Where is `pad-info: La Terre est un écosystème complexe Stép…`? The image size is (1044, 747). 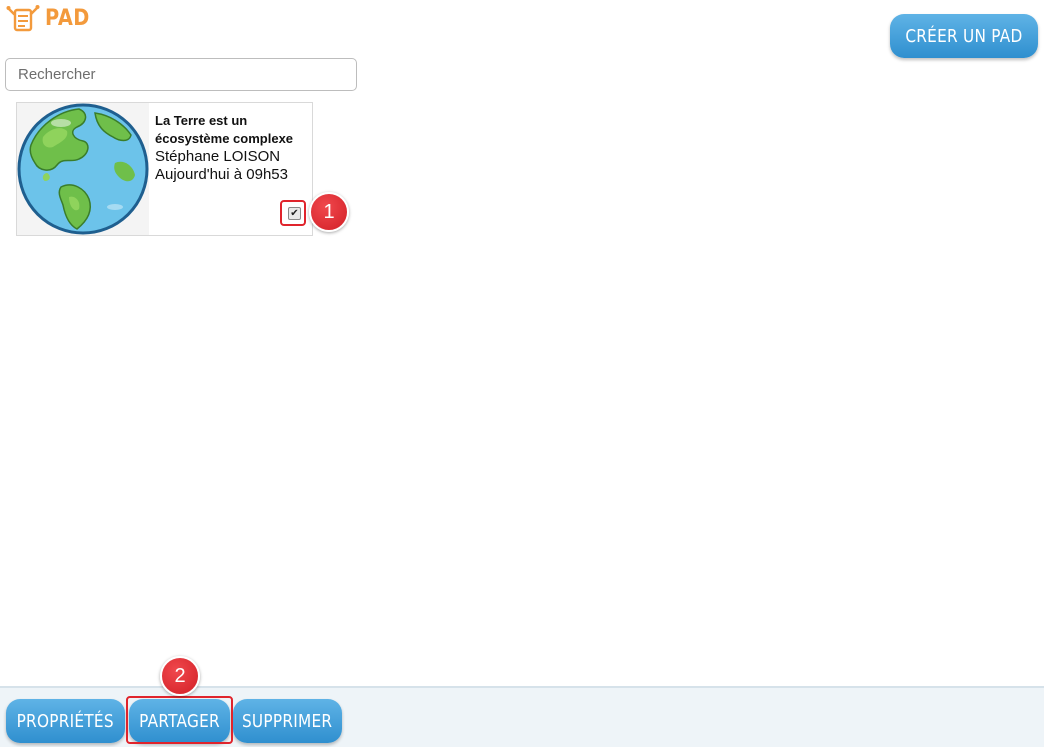
pad-info: La Terre est un écosystème complexe Stép… is located at coordinates (233, 148).